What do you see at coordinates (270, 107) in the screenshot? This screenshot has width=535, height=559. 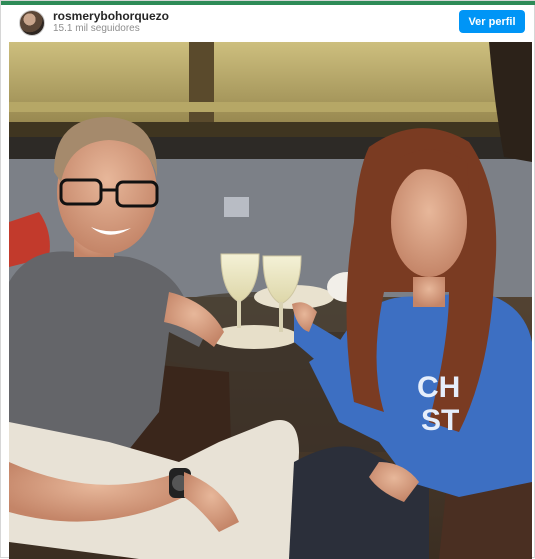 I see `wall-ledge` at bounding box center [270, 107].